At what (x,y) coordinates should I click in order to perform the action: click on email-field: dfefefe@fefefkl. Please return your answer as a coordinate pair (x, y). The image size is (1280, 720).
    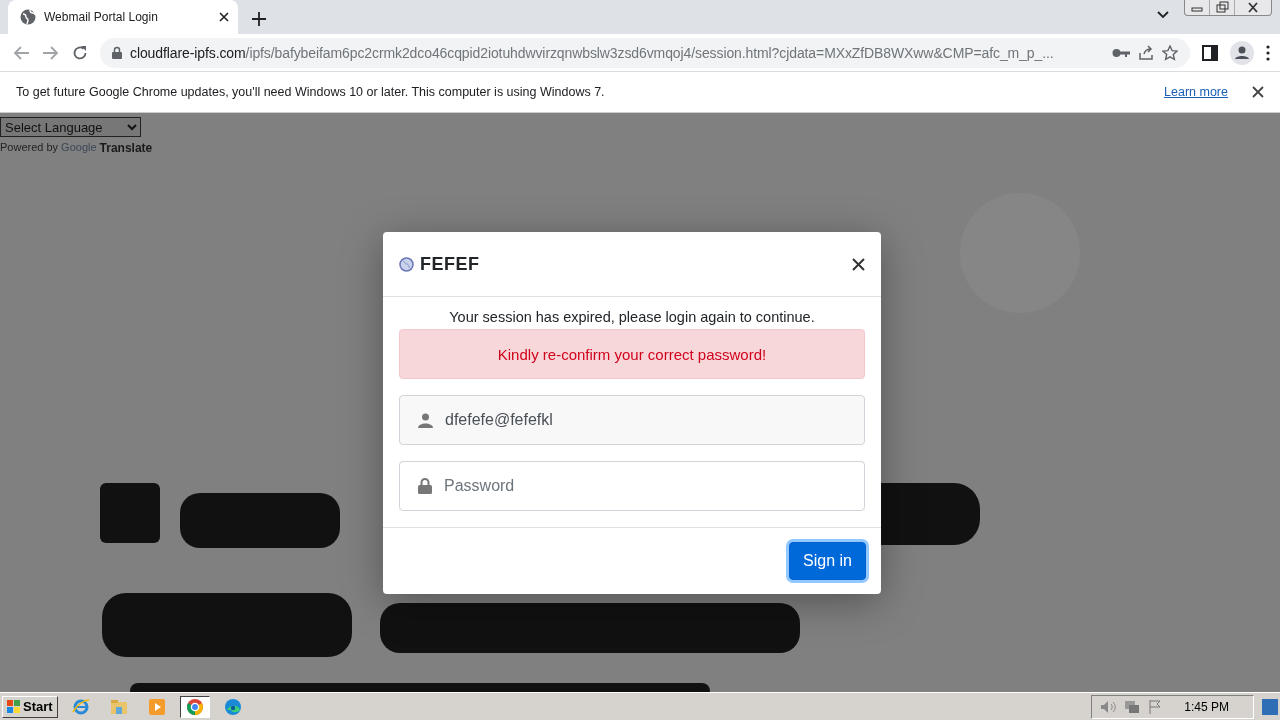
    Looking at the image, I should click on (632, 420).